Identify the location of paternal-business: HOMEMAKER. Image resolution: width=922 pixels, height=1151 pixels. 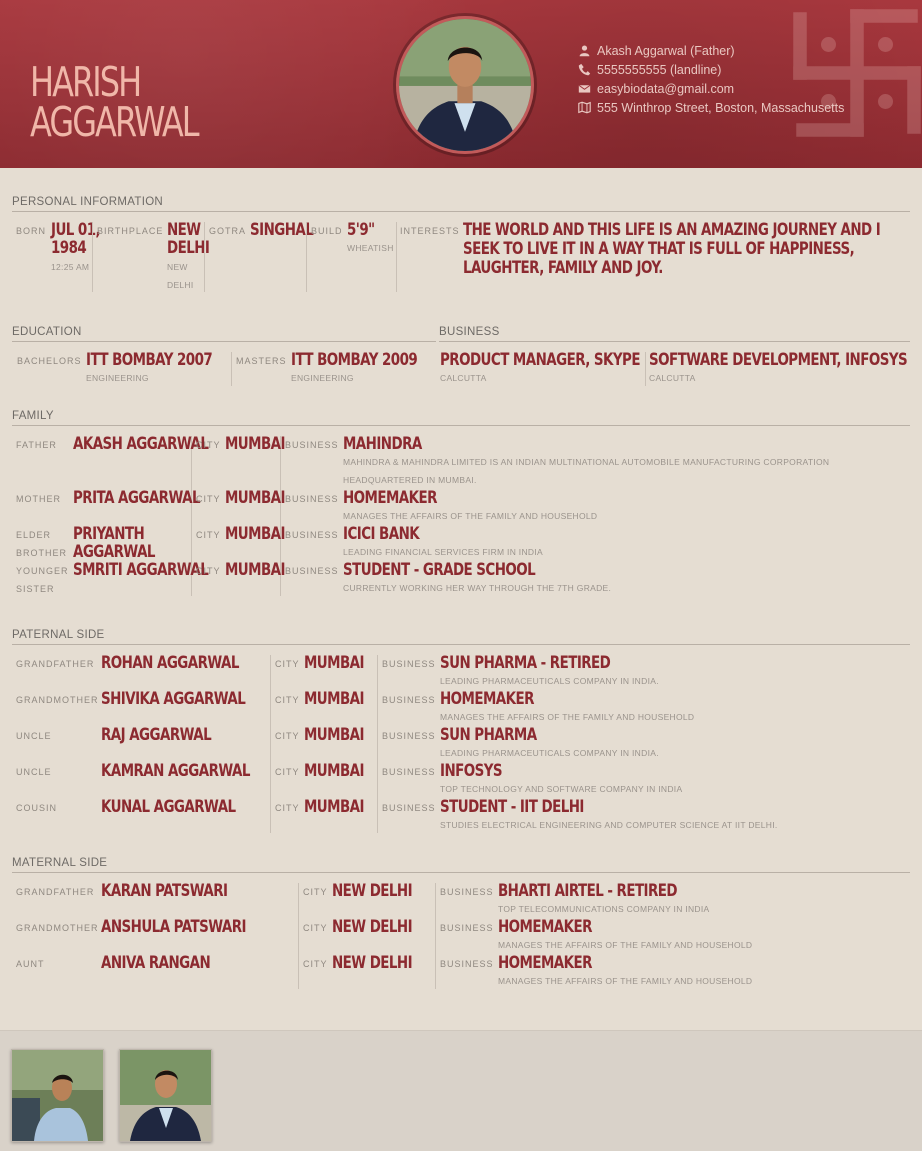
(487, 699).